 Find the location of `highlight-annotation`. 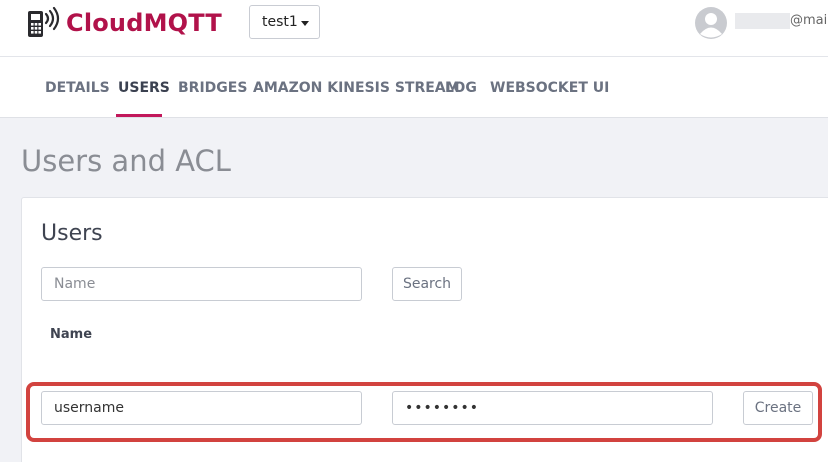

highlight-annotation is located at coordinates (424, 412).